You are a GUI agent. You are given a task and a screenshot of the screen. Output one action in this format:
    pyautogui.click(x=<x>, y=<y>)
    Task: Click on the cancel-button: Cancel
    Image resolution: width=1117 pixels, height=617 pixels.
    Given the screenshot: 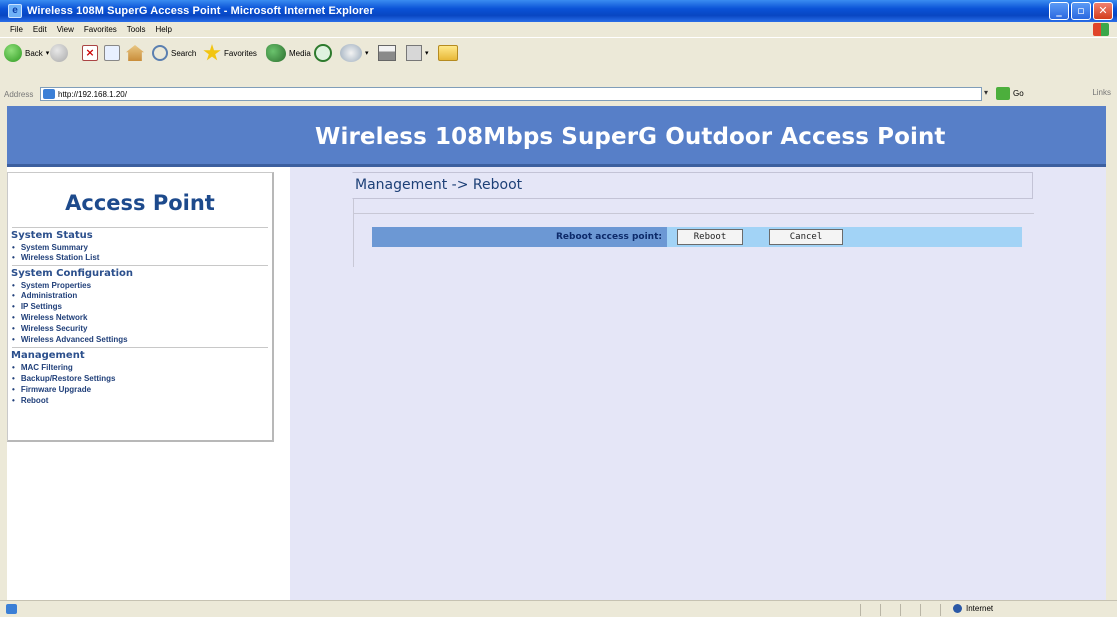 What is the action you would take?
    pyautogui.click(x=806, y=237)
    